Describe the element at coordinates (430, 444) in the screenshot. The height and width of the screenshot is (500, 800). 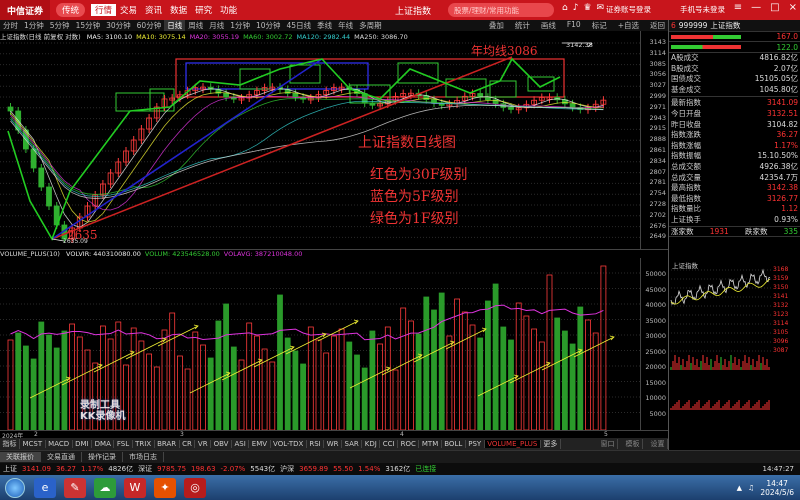
I see `indicator-tab-mtm: MTM` at that location.